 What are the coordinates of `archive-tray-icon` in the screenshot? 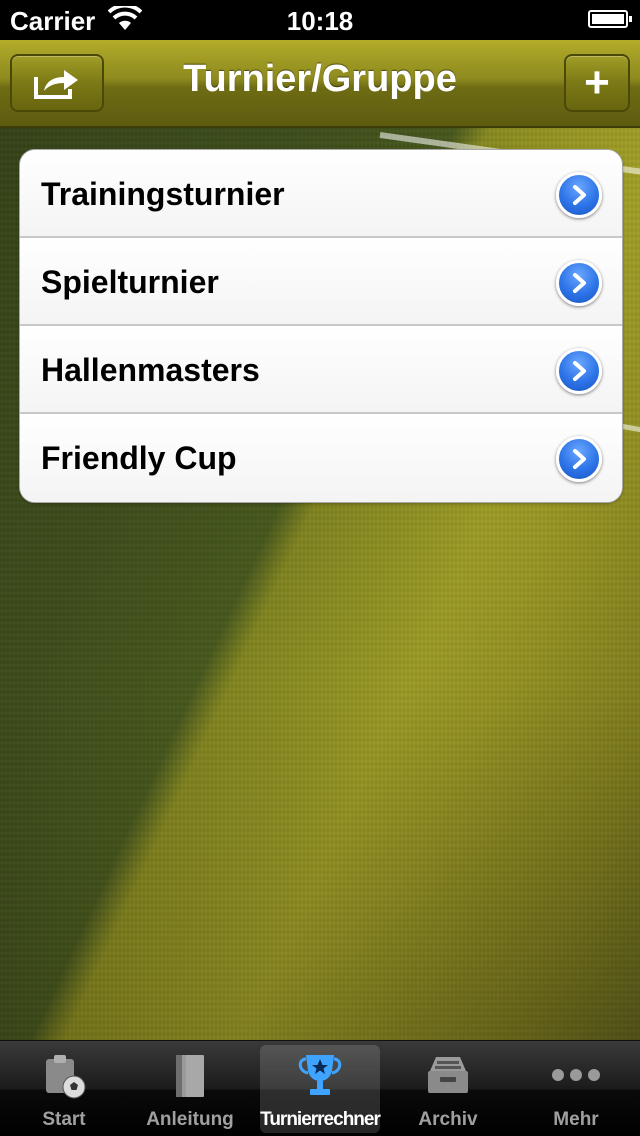 It's located at (448, 1075).